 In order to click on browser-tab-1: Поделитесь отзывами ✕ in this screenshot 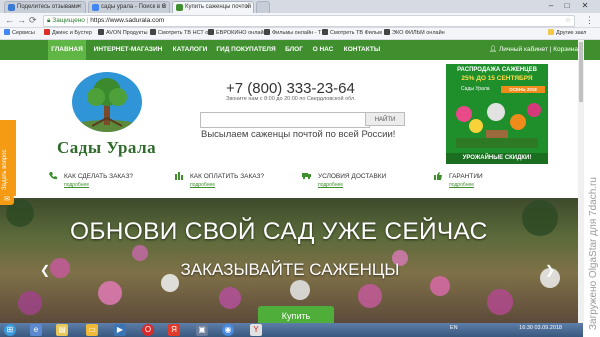, I will do `click(45, 7)`.